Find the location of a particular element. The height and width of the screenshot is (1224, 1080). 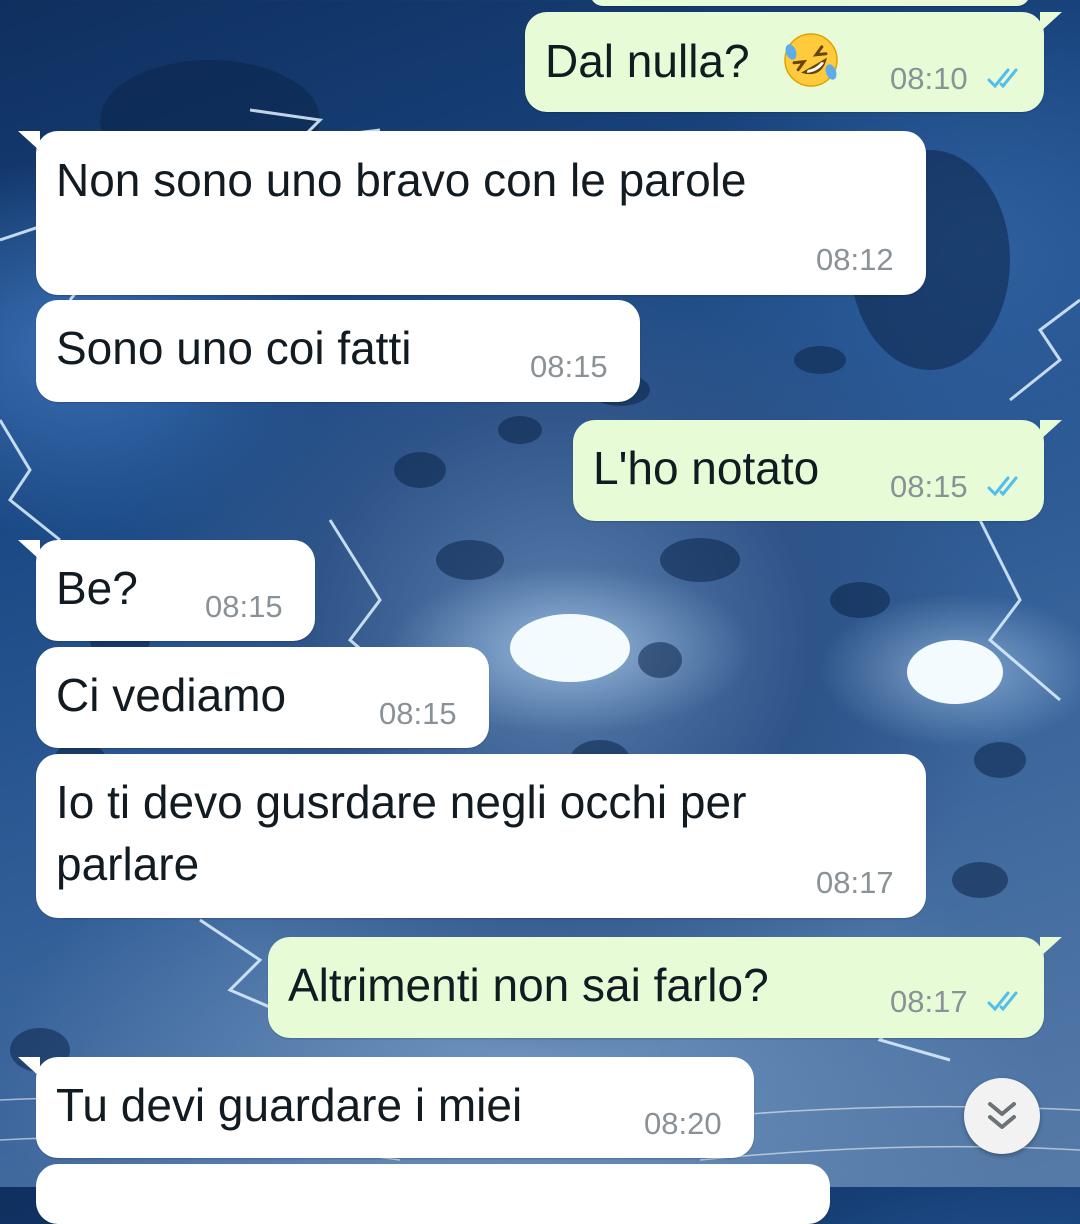

rolling-on-the-floor-laughing-emoji-icon is located at coordinates (811, 60).